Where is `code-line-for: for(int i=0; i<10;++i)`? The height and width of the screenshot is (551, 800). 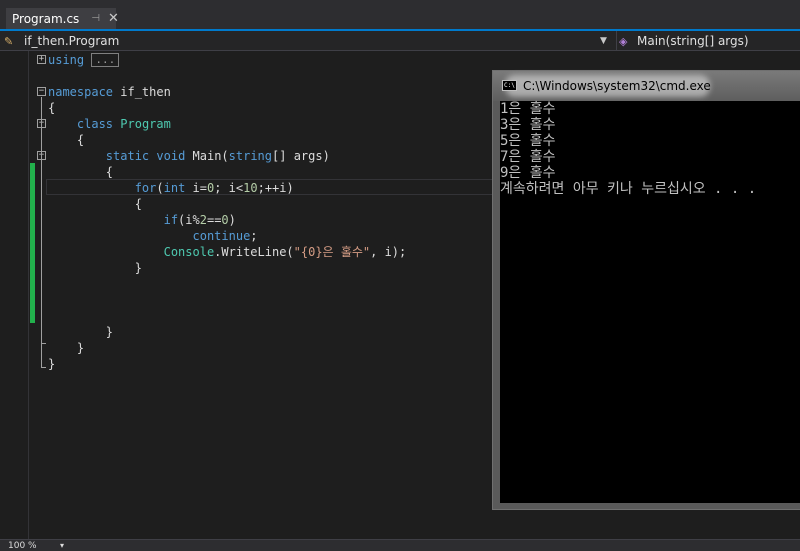 code-line-for: for(int i=0; i<10;++i) is located at coordinates (214, 188).